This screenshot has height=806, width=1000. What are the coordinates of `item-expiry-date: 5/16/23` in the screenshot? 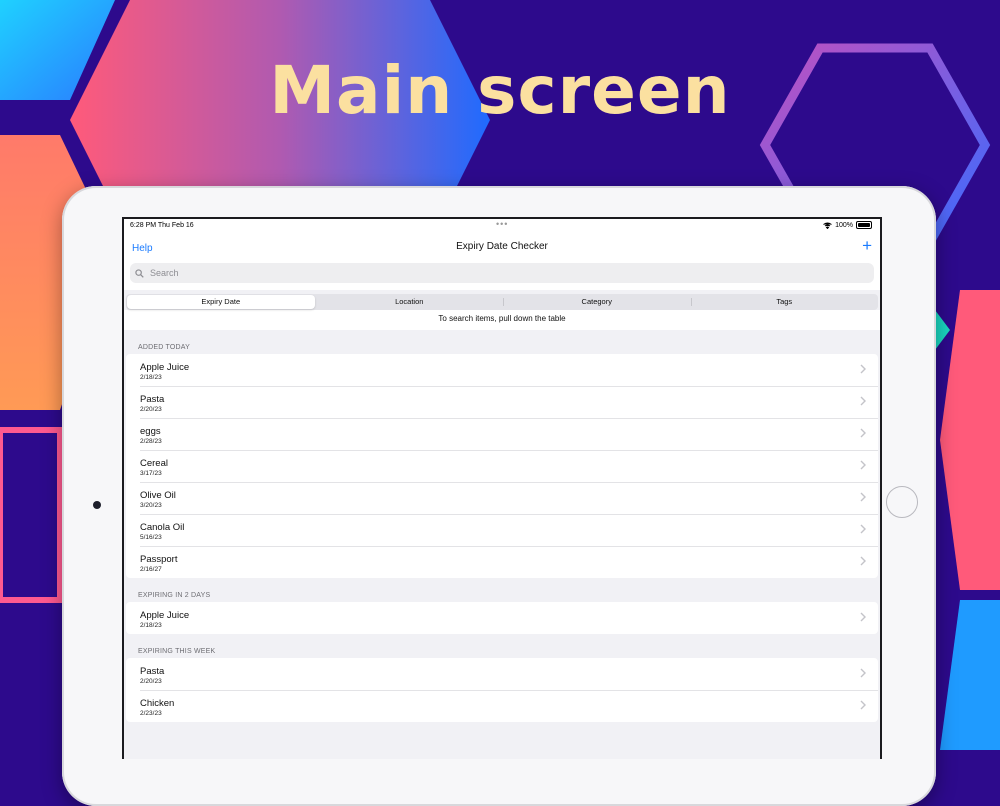 It's located at (151, 537).